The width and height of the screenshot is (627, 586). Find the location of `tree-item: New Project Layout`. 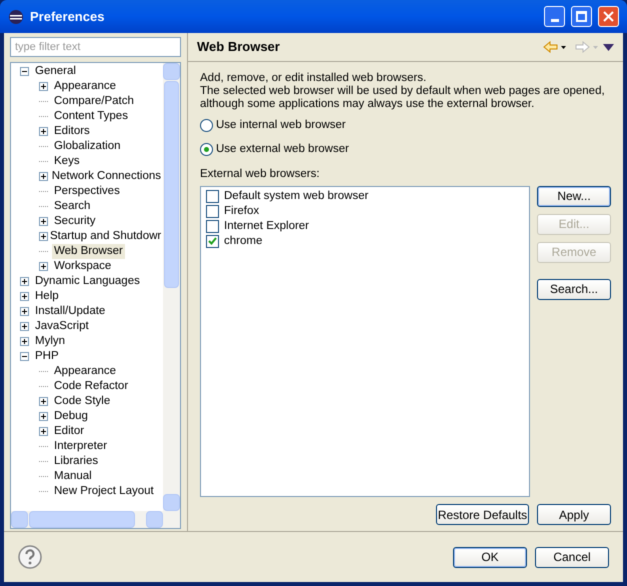

tree-item: New Project Layout is located at coordinates (104, 491).